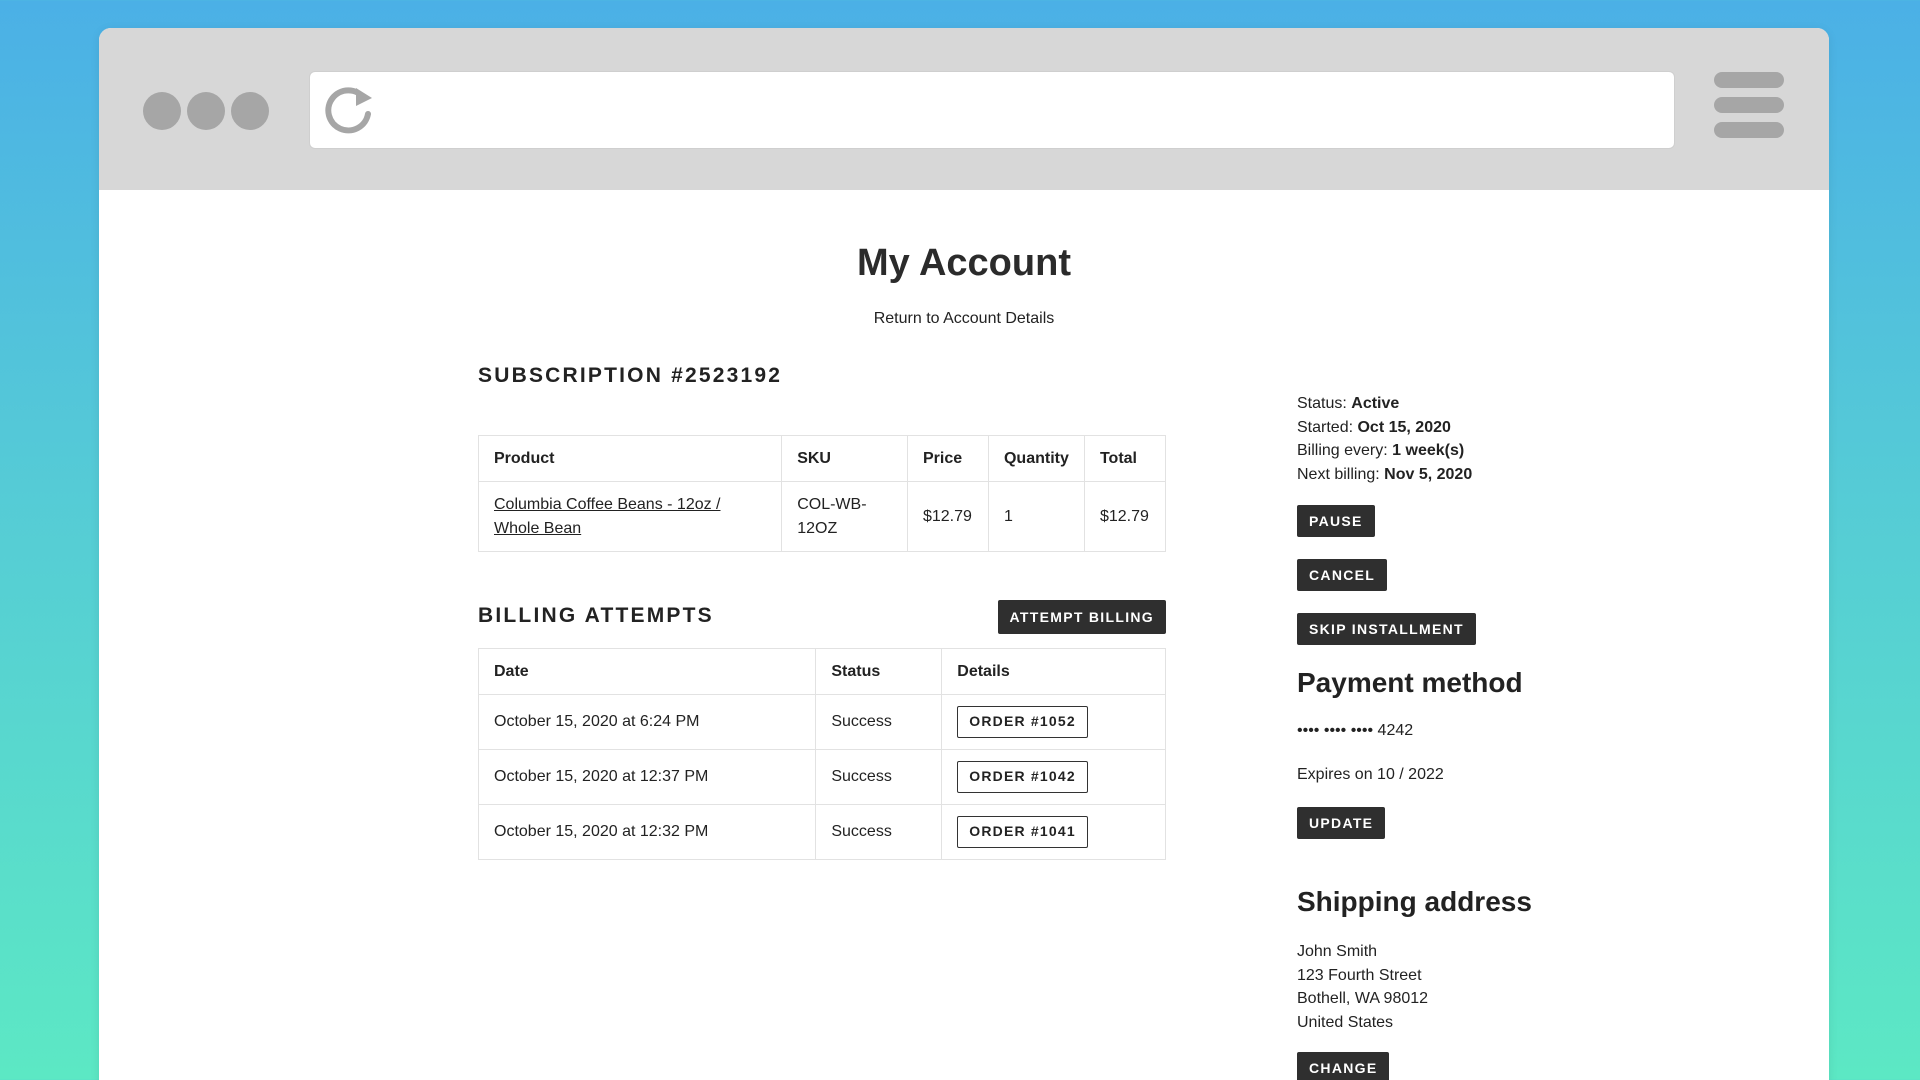 Image resolution: width=1920 pixels, height=1080 pixels. What do you see at coordinates (1428, 450) in the screenshot?
I see `billing-frequency-value: 1 week(s)` at bounding box center [1428, 450].